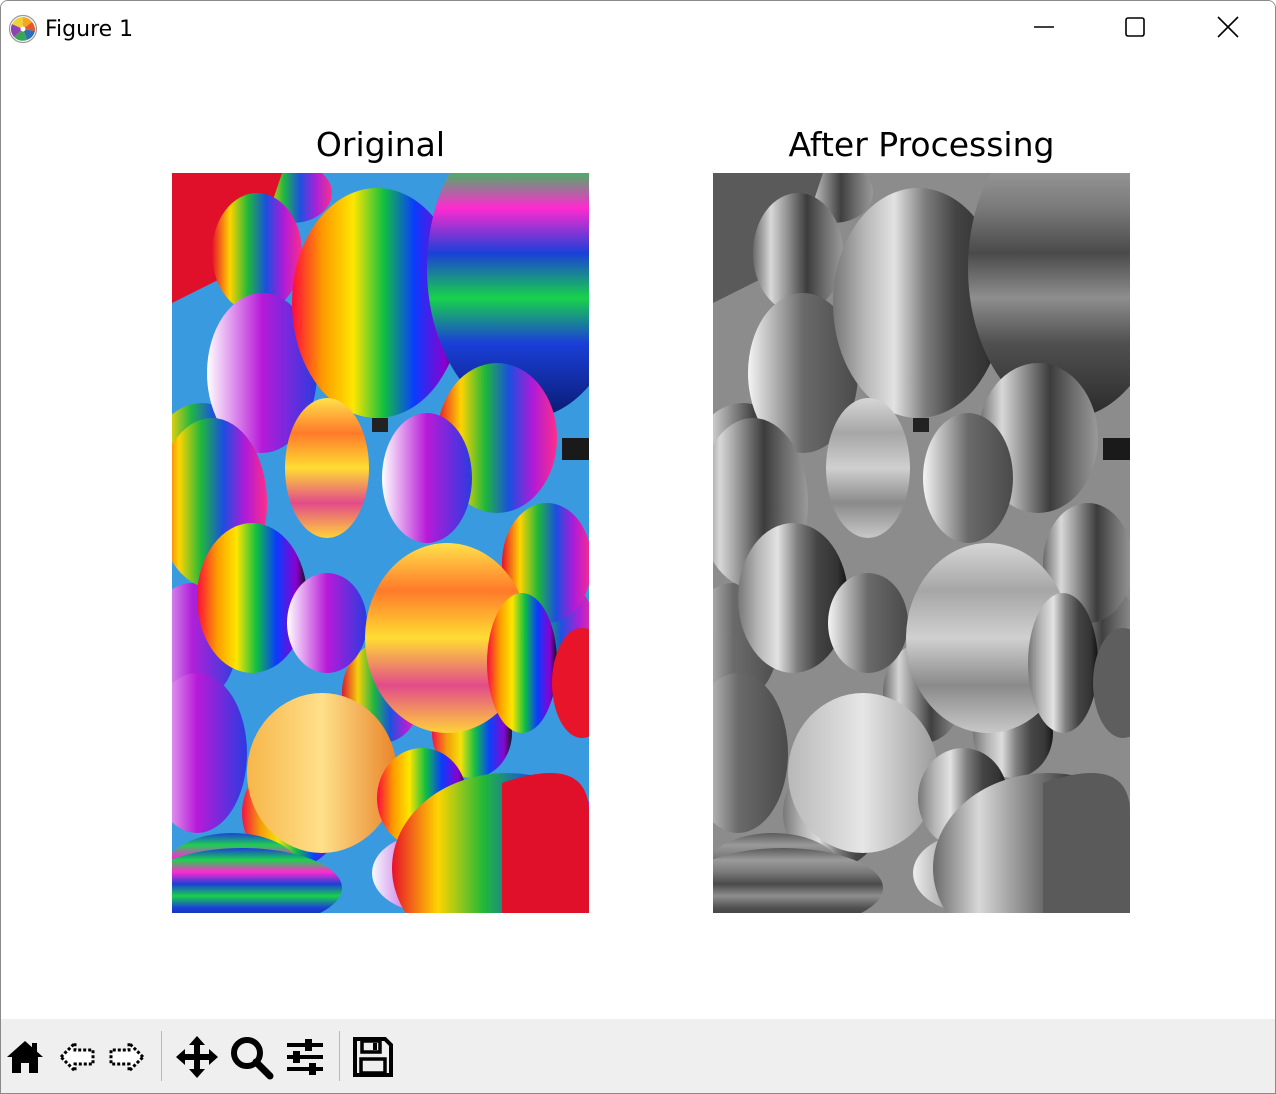 Image resolution: width=1276 pixels, height=1094 pixels. I want to click on pan-icon, so click(197, 1057).